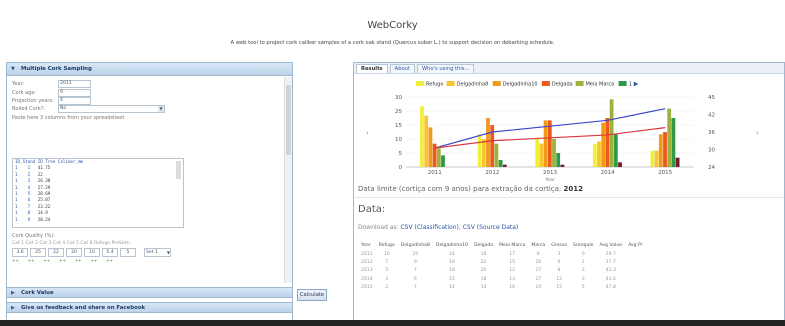 The width and height of the screenshot is (785, 326). I want to click on table-cell: 12, so click(512, 271).